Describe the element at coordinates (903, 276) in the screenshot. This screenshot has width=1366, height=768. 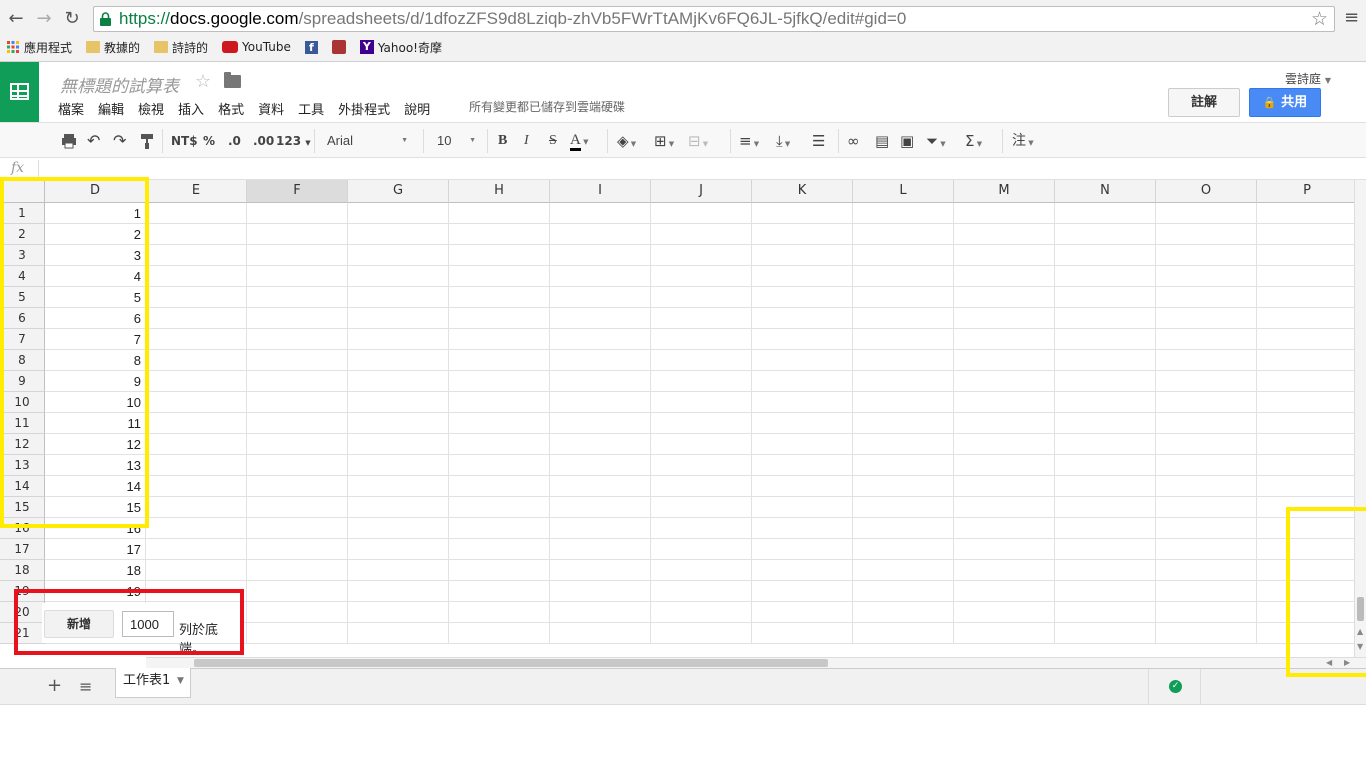
I see `cell-l4` at that location.